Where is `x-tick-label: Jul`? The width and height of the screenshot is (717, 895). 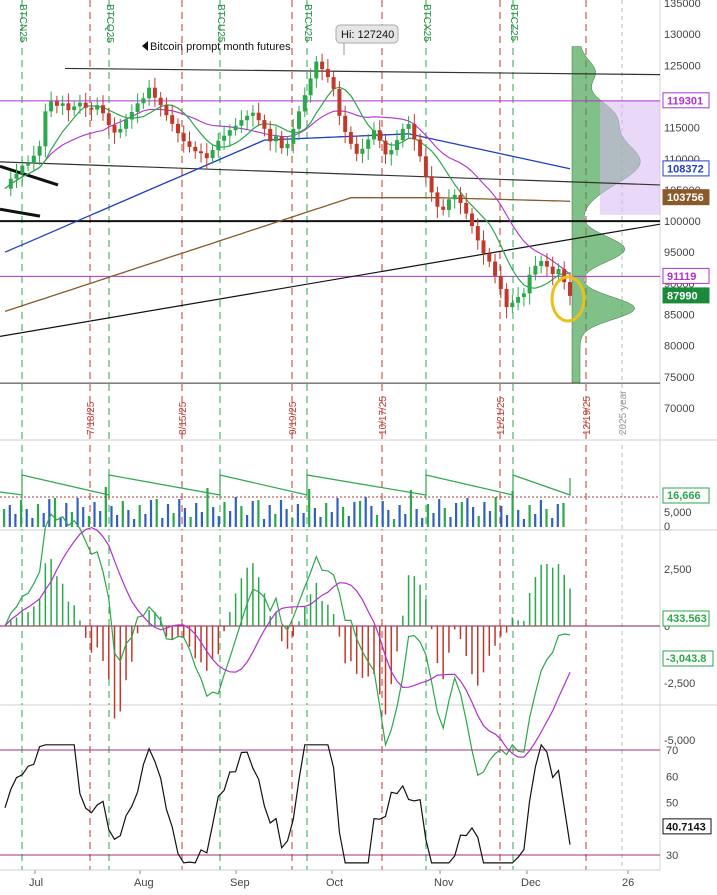
x-tick-label: Jul is located at coordinates (36, 883).